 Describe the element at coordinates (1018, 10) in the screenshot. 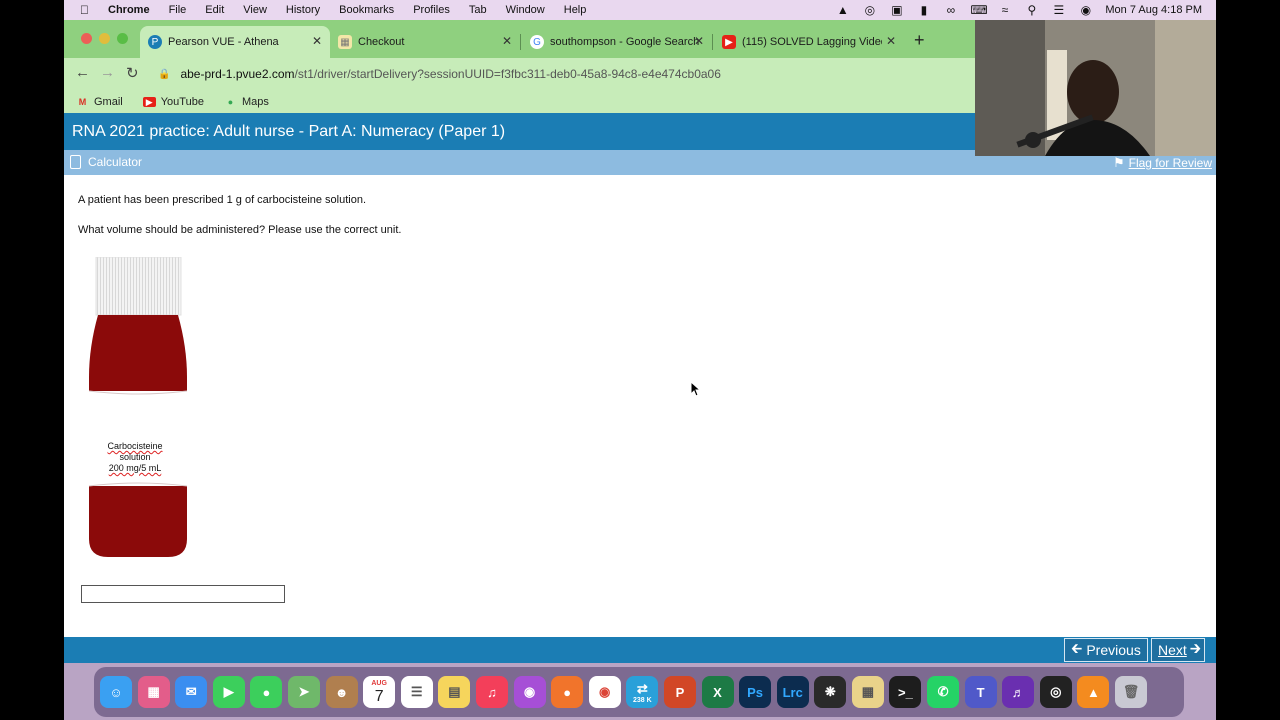

I see `status-area: ▲ ◎ ▣ ▮ ∞ ⌨ ≈ ⚲ ☰ ◉ Mon 7 Aug 4:18 PM` at that location.